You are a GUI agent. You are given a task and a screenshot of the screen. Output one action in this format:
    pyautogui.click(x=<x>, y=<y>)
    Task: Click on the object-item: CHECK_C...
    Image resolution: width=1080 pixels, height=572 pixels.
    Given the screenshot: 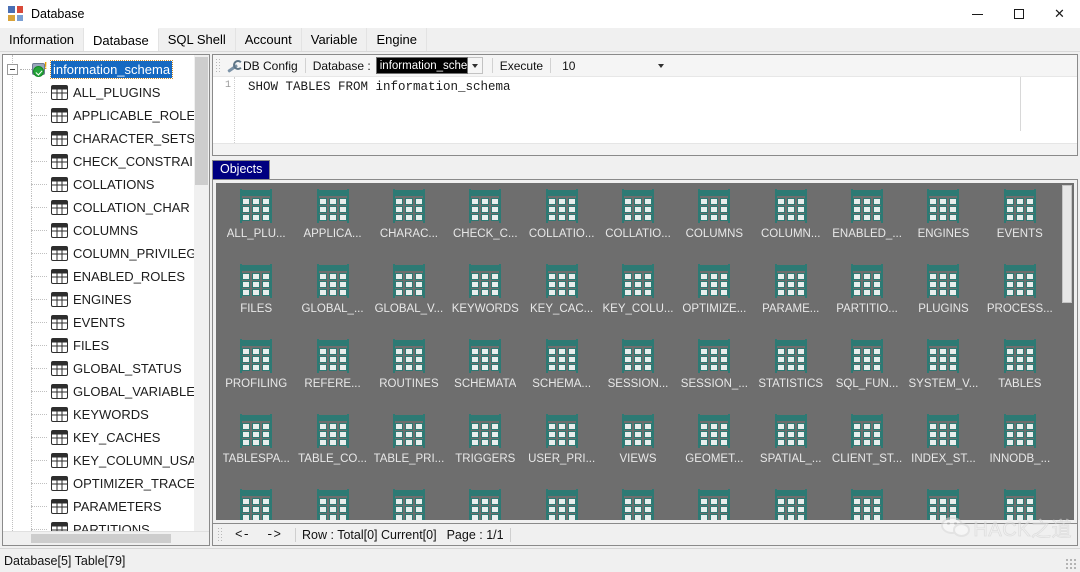 What is the action you would take?
    pyautogui.click(x=485, y=226)
    